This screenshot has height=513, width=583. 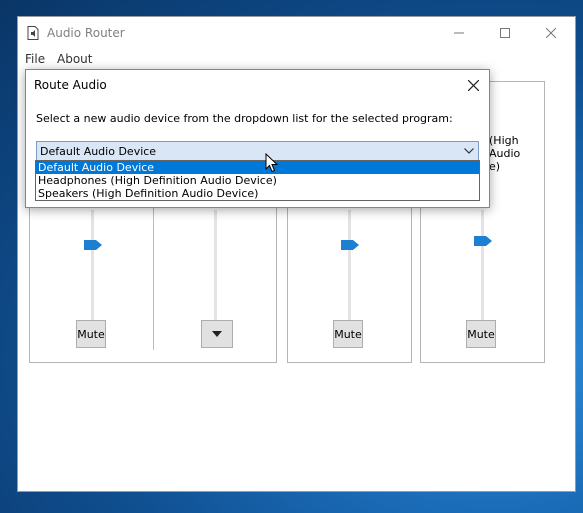 What do you see at coordinates (74, 59) in the screenshot?
I see `menu-about: About` at bounding box center [74, 59].